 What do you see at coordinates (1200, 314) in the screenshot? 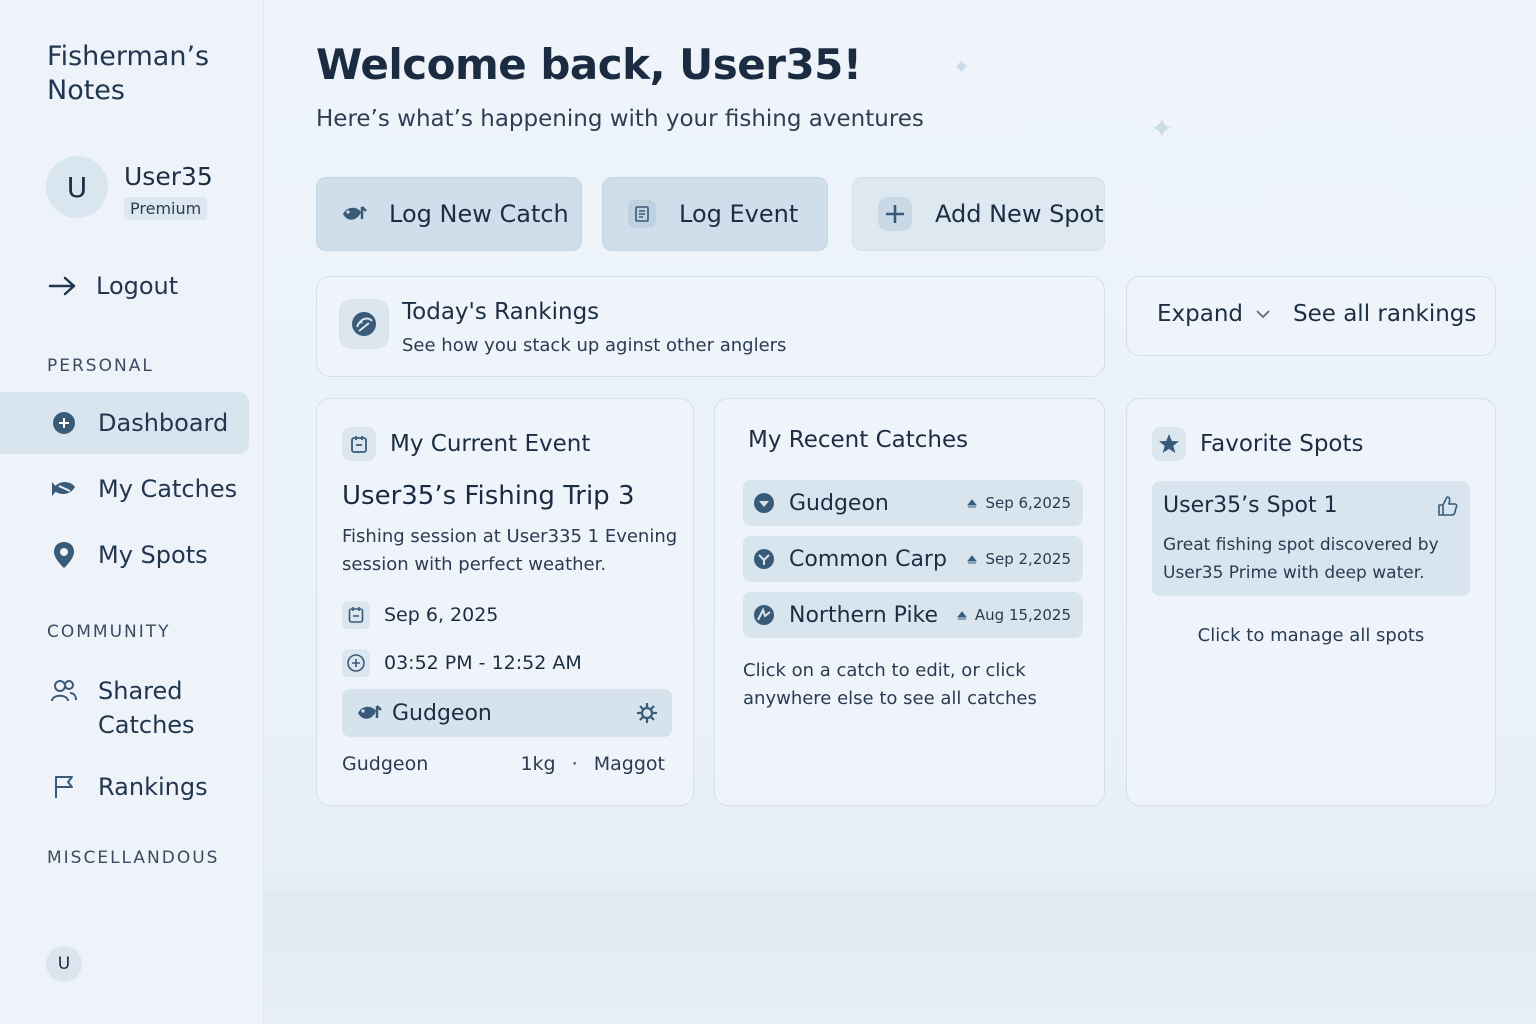
I see `expand-label: Expand` at bounding box center [1200, 314].